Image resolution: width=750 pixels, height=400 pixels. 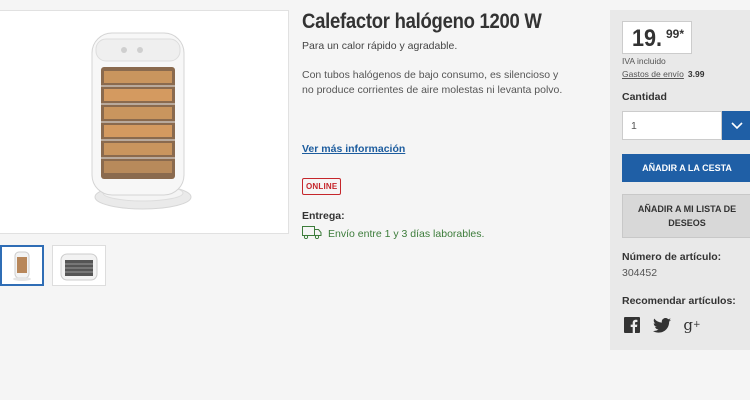 I want to click on product-subtitle: Para un calor rápido y agradable., so click(x=380, y=46).